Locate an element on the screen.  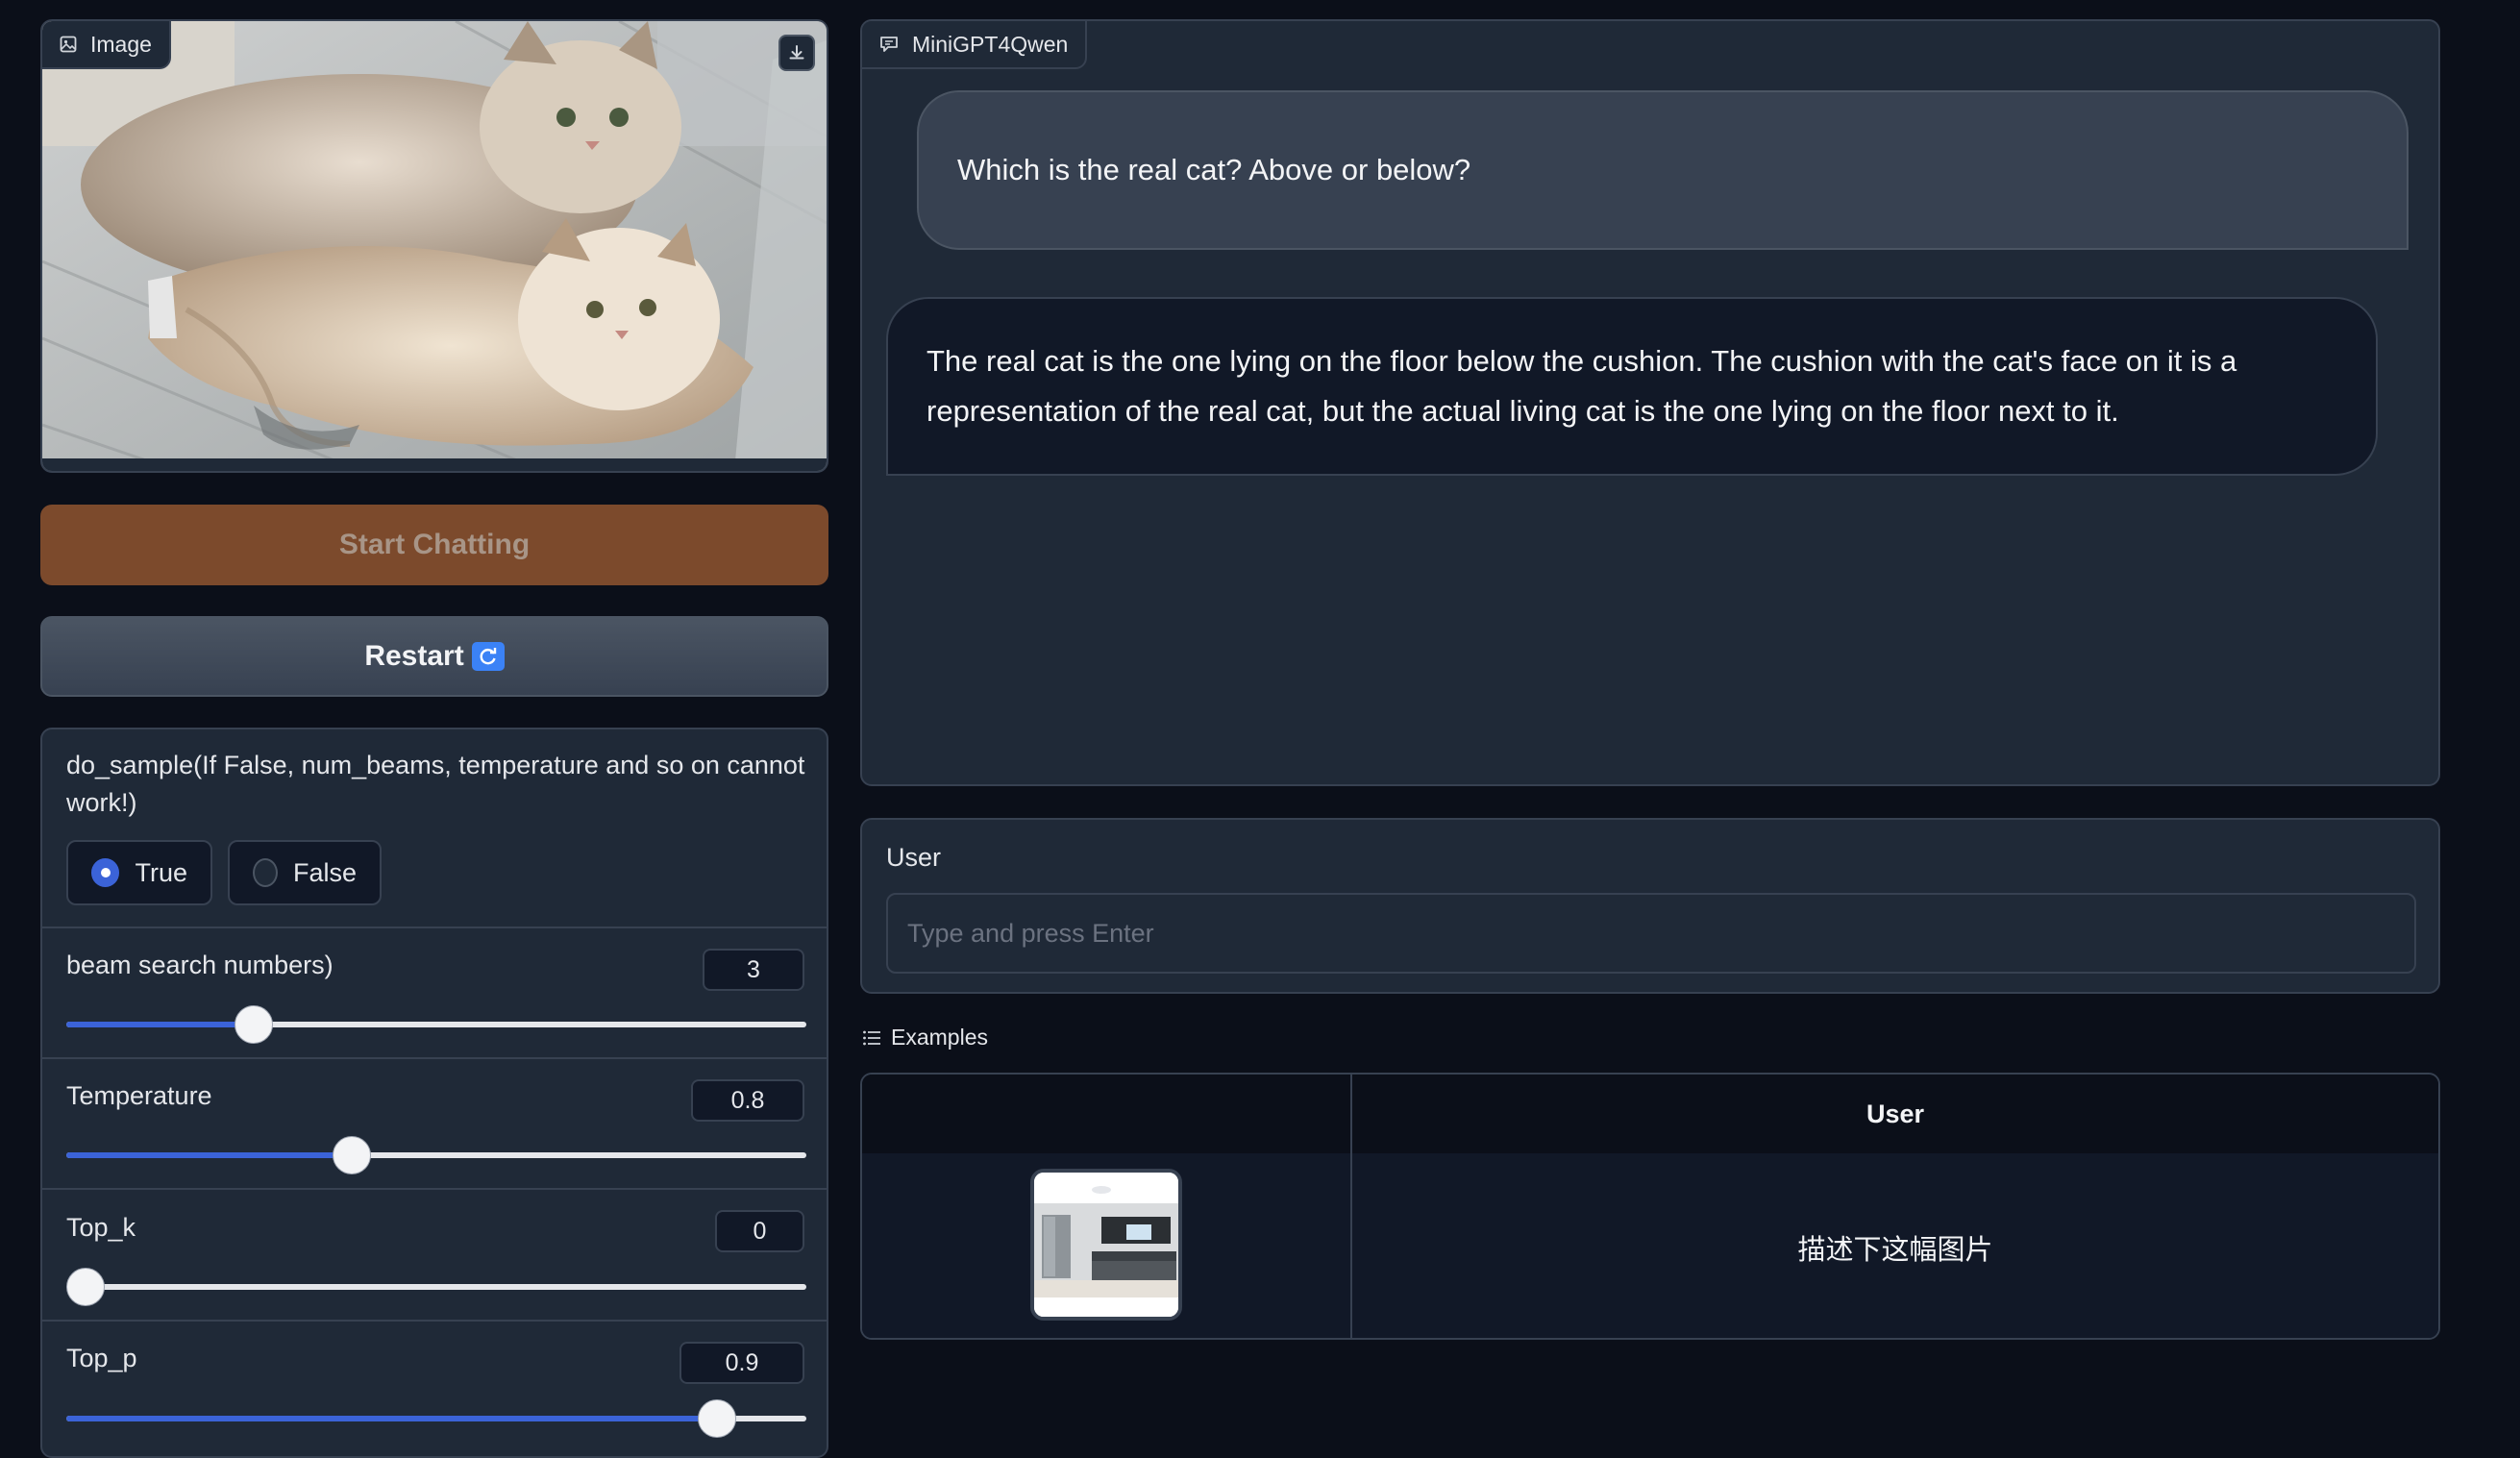
beam-search-slider is located at coordinates (436, 1024).